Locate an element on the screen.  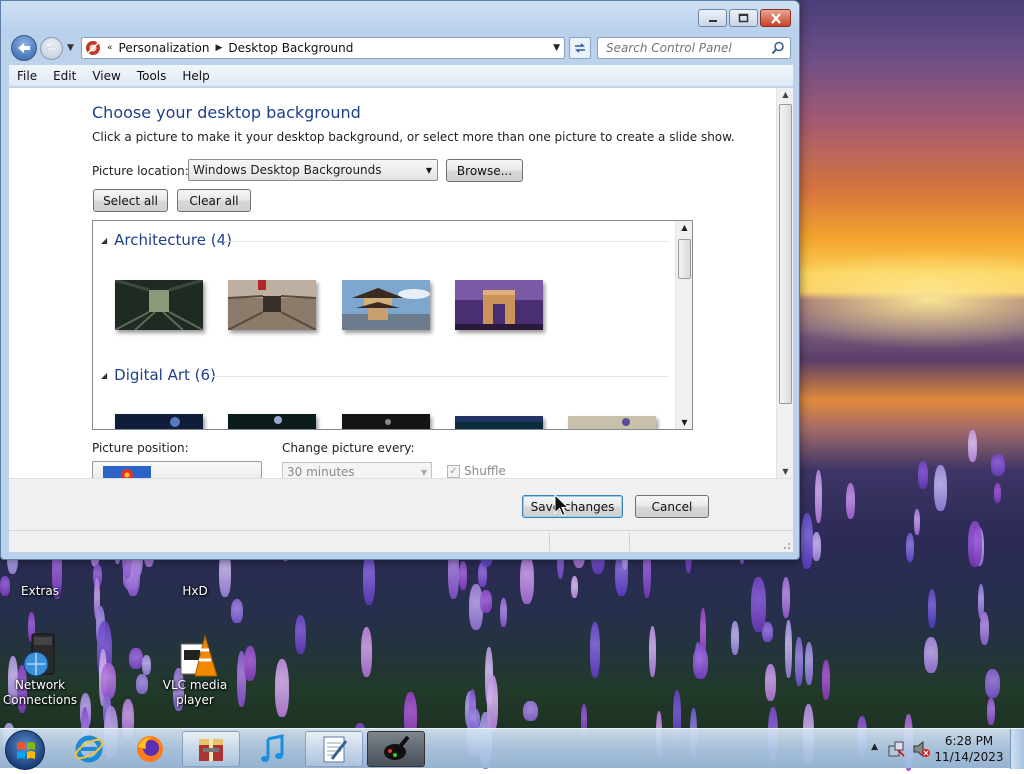
taskbar-notepad is located at coordinates (334, 749).